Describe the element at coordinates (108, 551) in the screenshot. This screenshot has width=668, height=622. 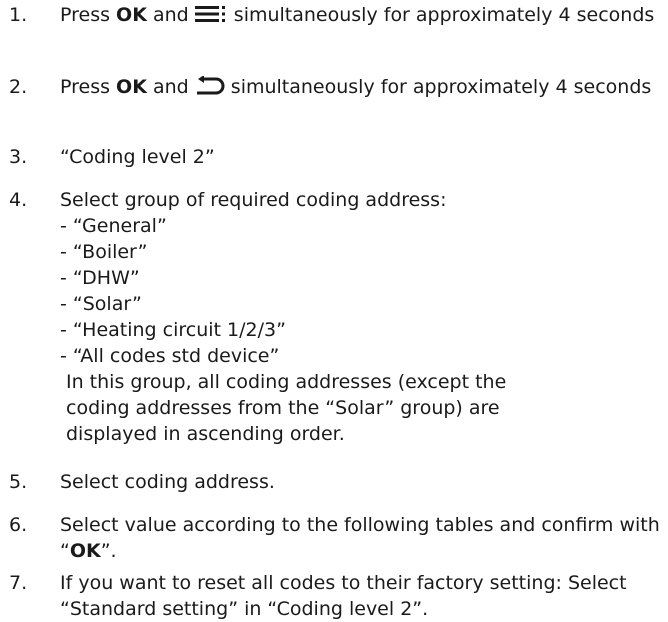
I see `step-text: ”.` at that location.